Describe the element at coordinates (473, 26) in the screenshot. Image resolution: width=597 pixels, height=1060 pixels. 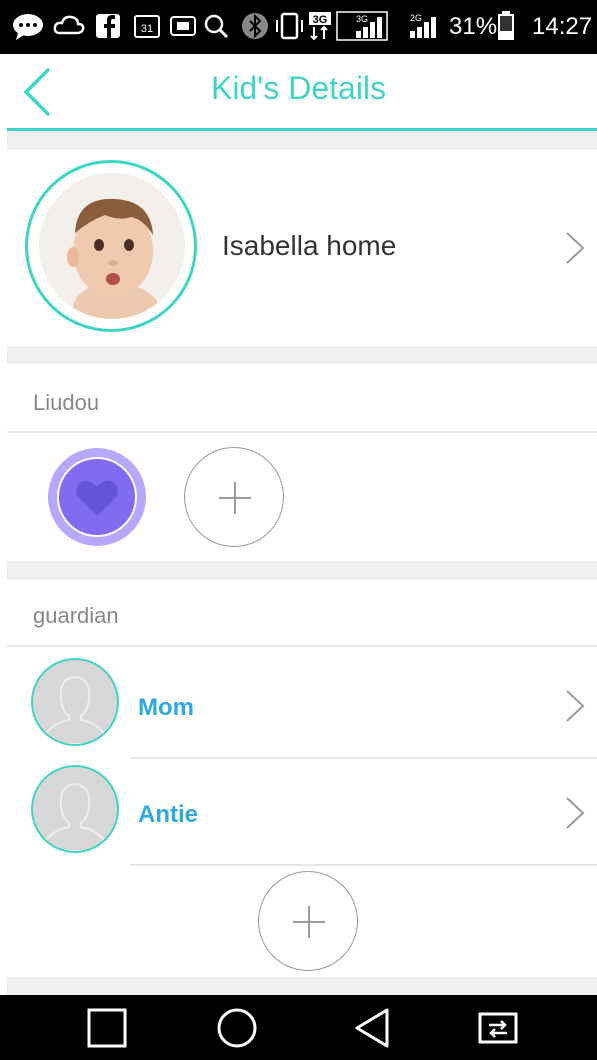
I see `battery-percent: 31%` at that location.